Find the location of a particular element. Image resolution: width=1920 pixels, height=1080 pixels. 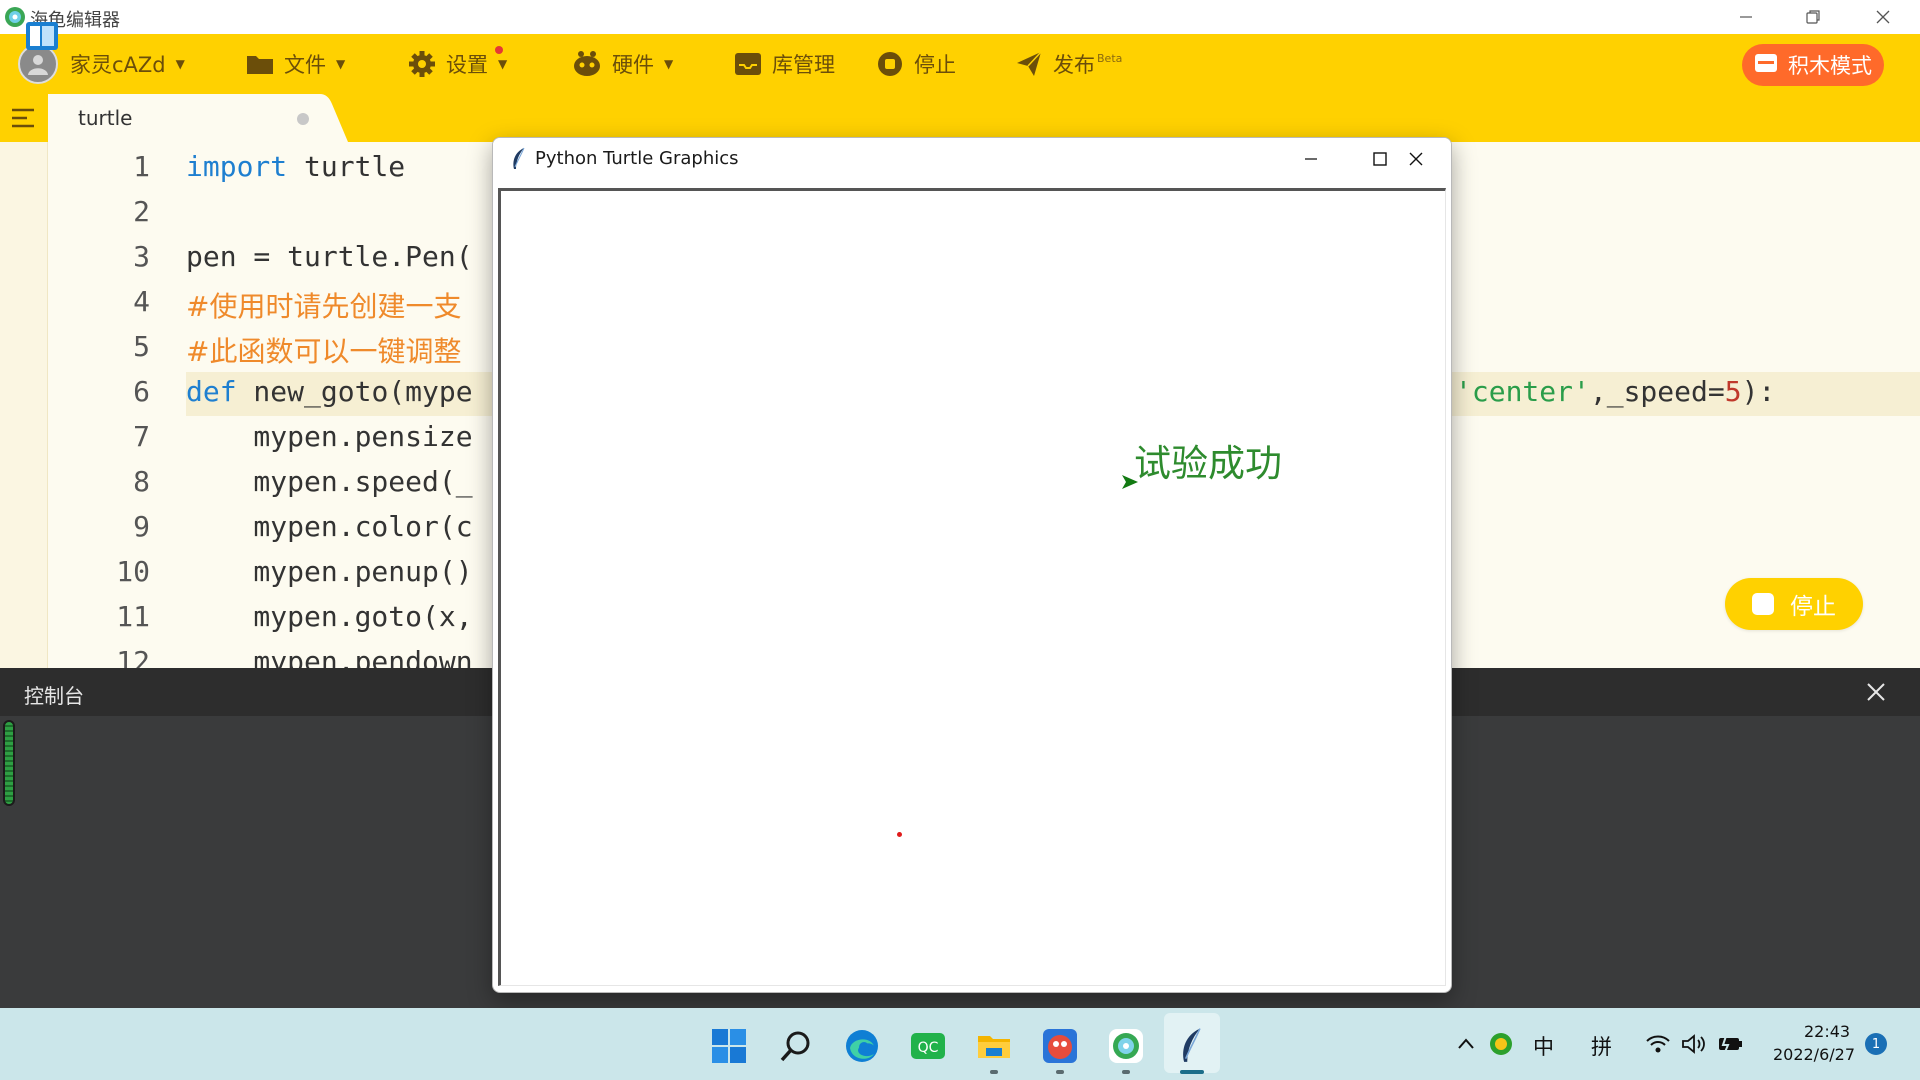

settings-menu: 设置 ▼ is located at coordinates (457, 64).